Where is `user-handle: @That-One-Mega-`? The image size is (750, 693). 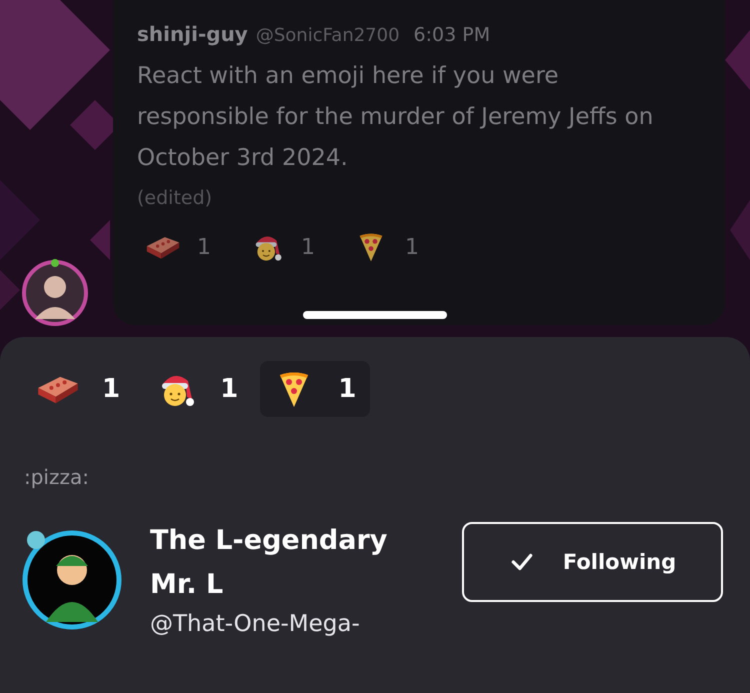
user-handle: @That-One-Mega- is located at coordinates (255, 624).